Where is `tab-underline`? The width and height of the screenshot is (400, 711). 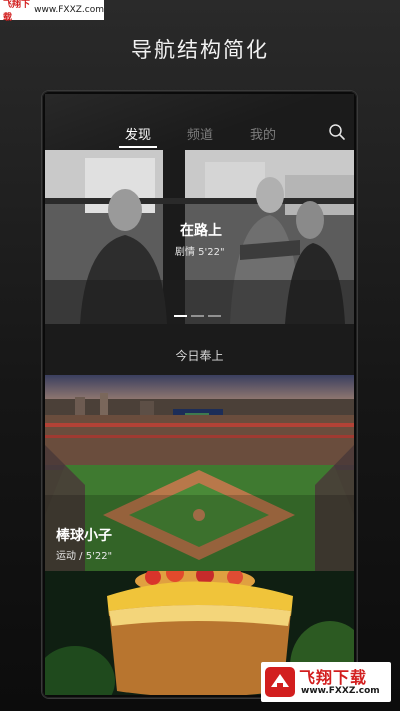 tab-underline is located at coordinates (138, 147).